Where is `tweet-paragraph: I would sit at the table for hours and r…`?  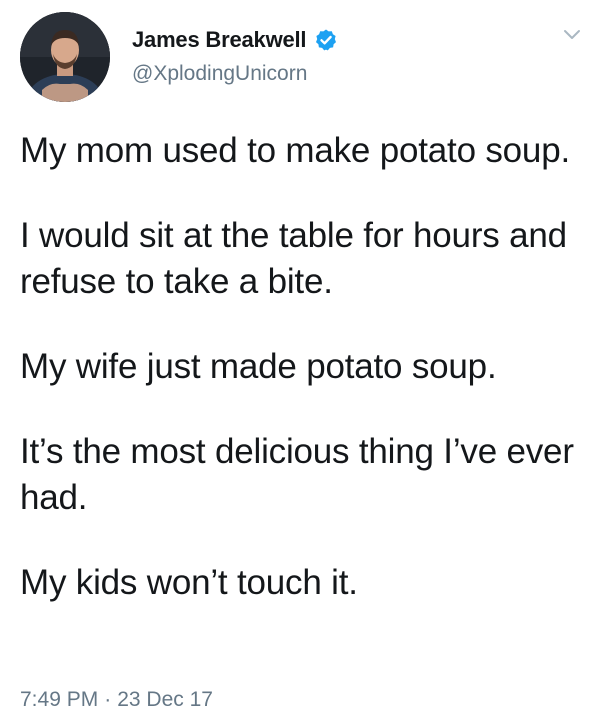 tweet-paragraph: I would sit at the table for hours and r… is located at coordinates (293, 258).